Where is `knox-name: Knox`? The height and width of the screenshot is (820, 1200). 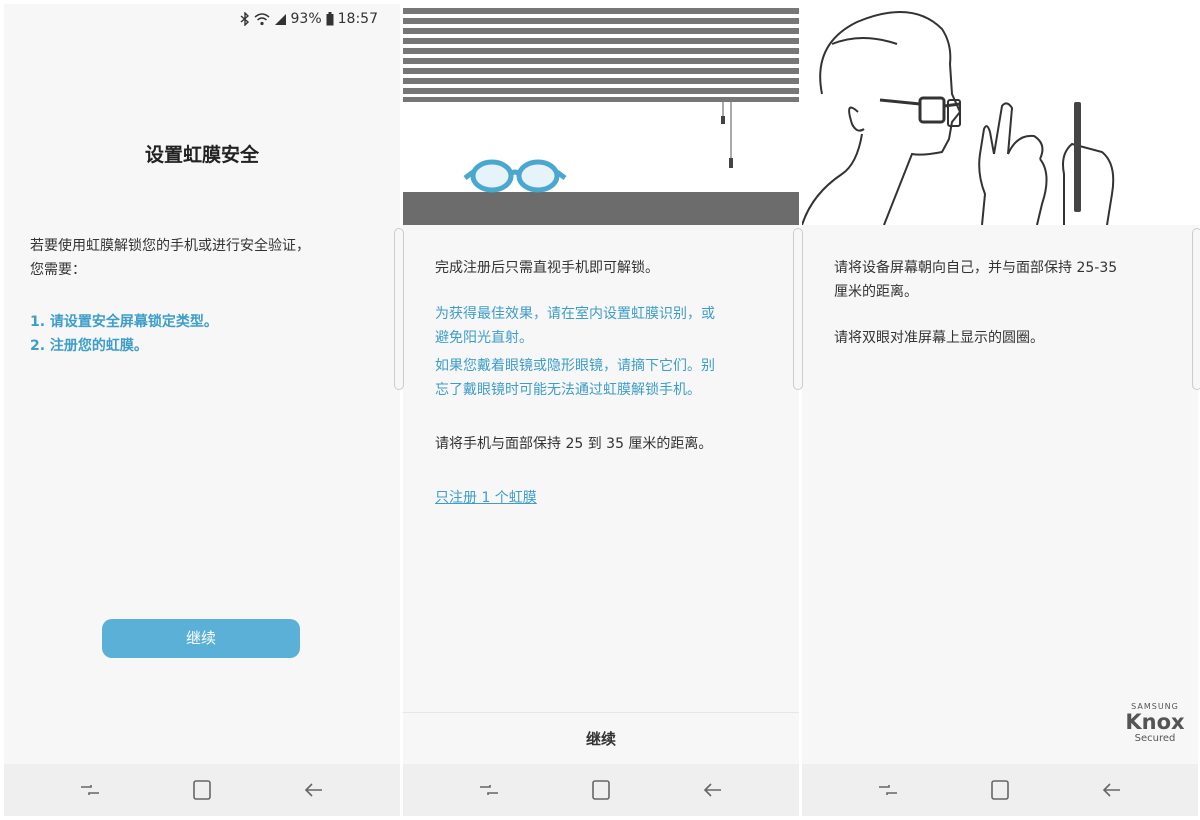
knox-name: Knox is located at coordinates (1155, 722).